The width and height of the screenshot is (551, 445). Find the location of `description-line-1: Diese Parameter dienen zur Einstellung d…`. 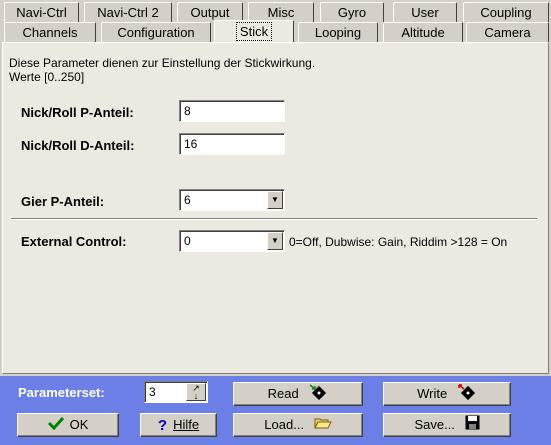

description-line-1: Diese Parameter dienen zur Einstellung d… is located at coordinates (162, 63).